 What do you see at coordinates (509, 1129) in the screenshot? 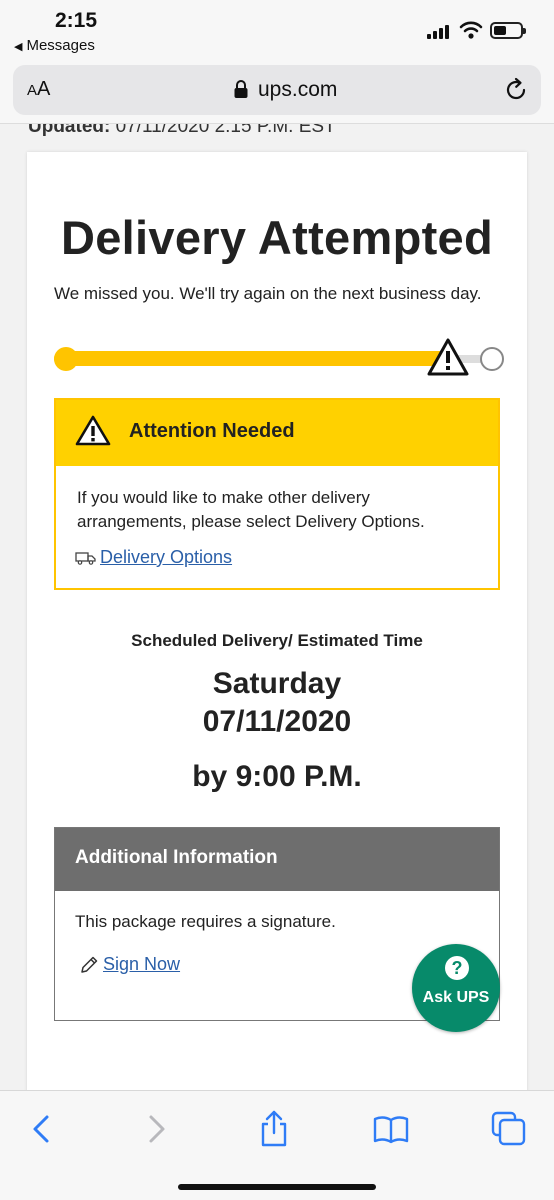
I see `tabs-icon` at bounding box center [509, 1129].